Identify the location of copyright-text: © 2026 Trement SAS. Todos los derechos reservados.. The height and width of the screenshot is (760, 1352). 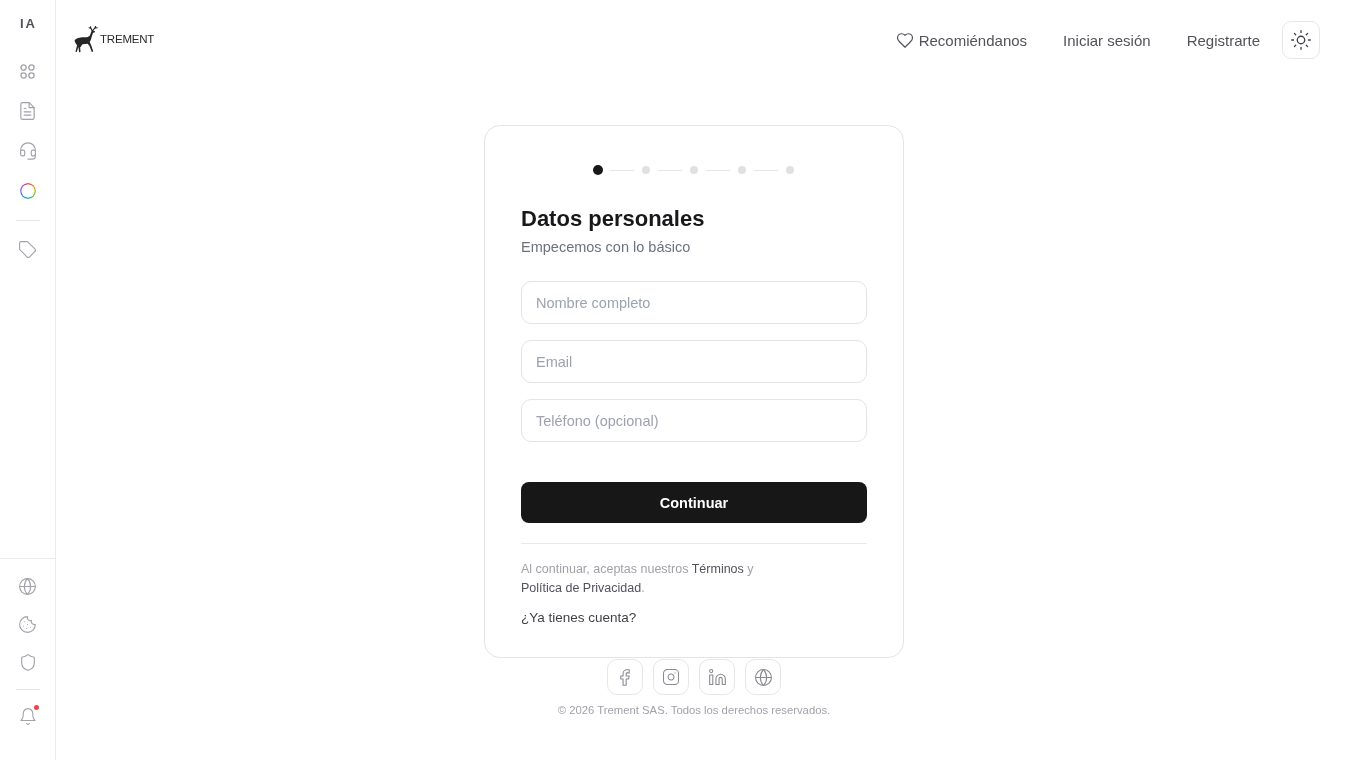
(694, 710).